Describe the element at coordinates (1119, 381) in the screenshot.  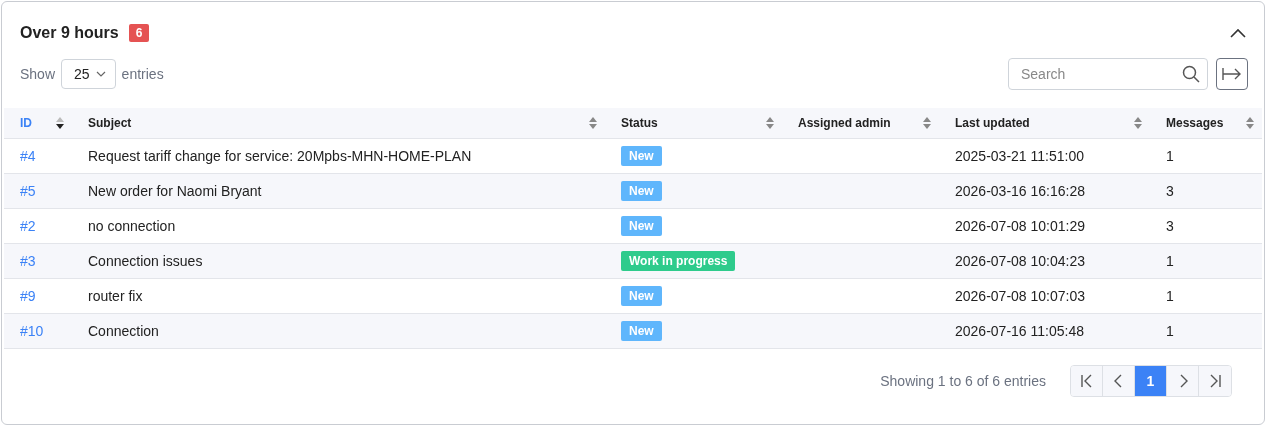
I see `previous-page-button` at that location.